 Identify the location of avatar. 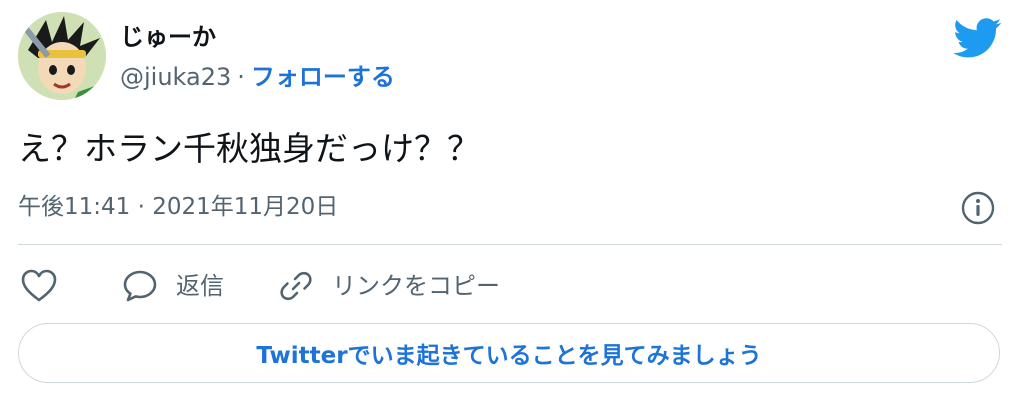
(62, 56).